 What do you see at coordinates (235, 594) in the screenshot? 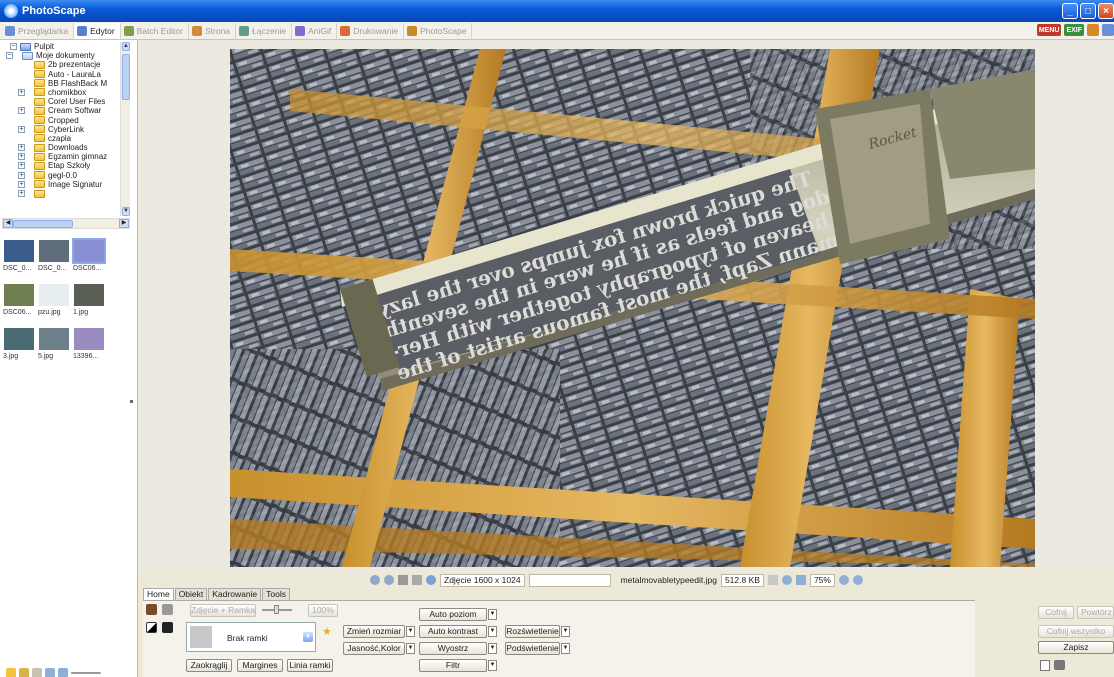
I see `editor-tab-kadrowanie: Kadrowanie` at bounding box center [235, 594].